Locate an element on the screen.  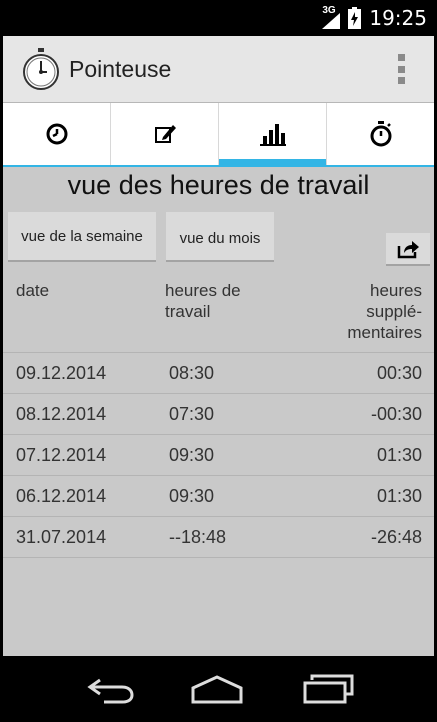
page-title: vue des heures de travail is located at coordinates (218, 185).